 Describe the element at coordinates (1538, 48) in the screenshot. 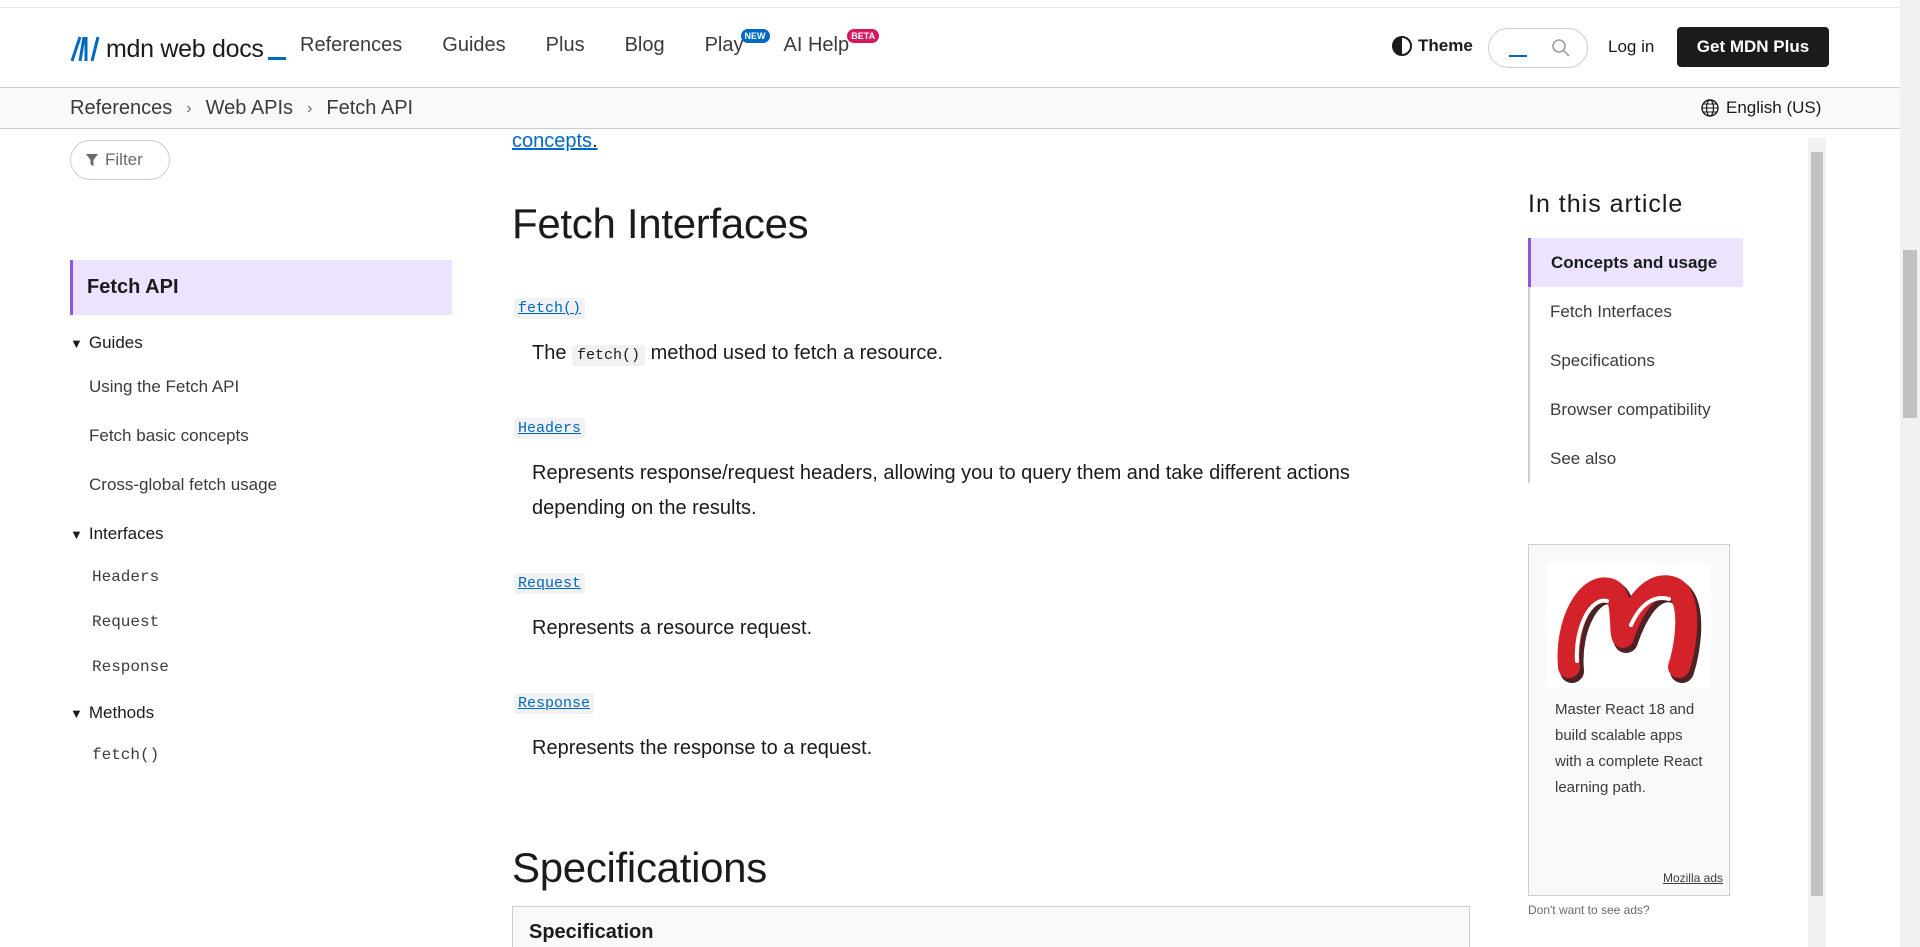

I see `search-box` at that location.